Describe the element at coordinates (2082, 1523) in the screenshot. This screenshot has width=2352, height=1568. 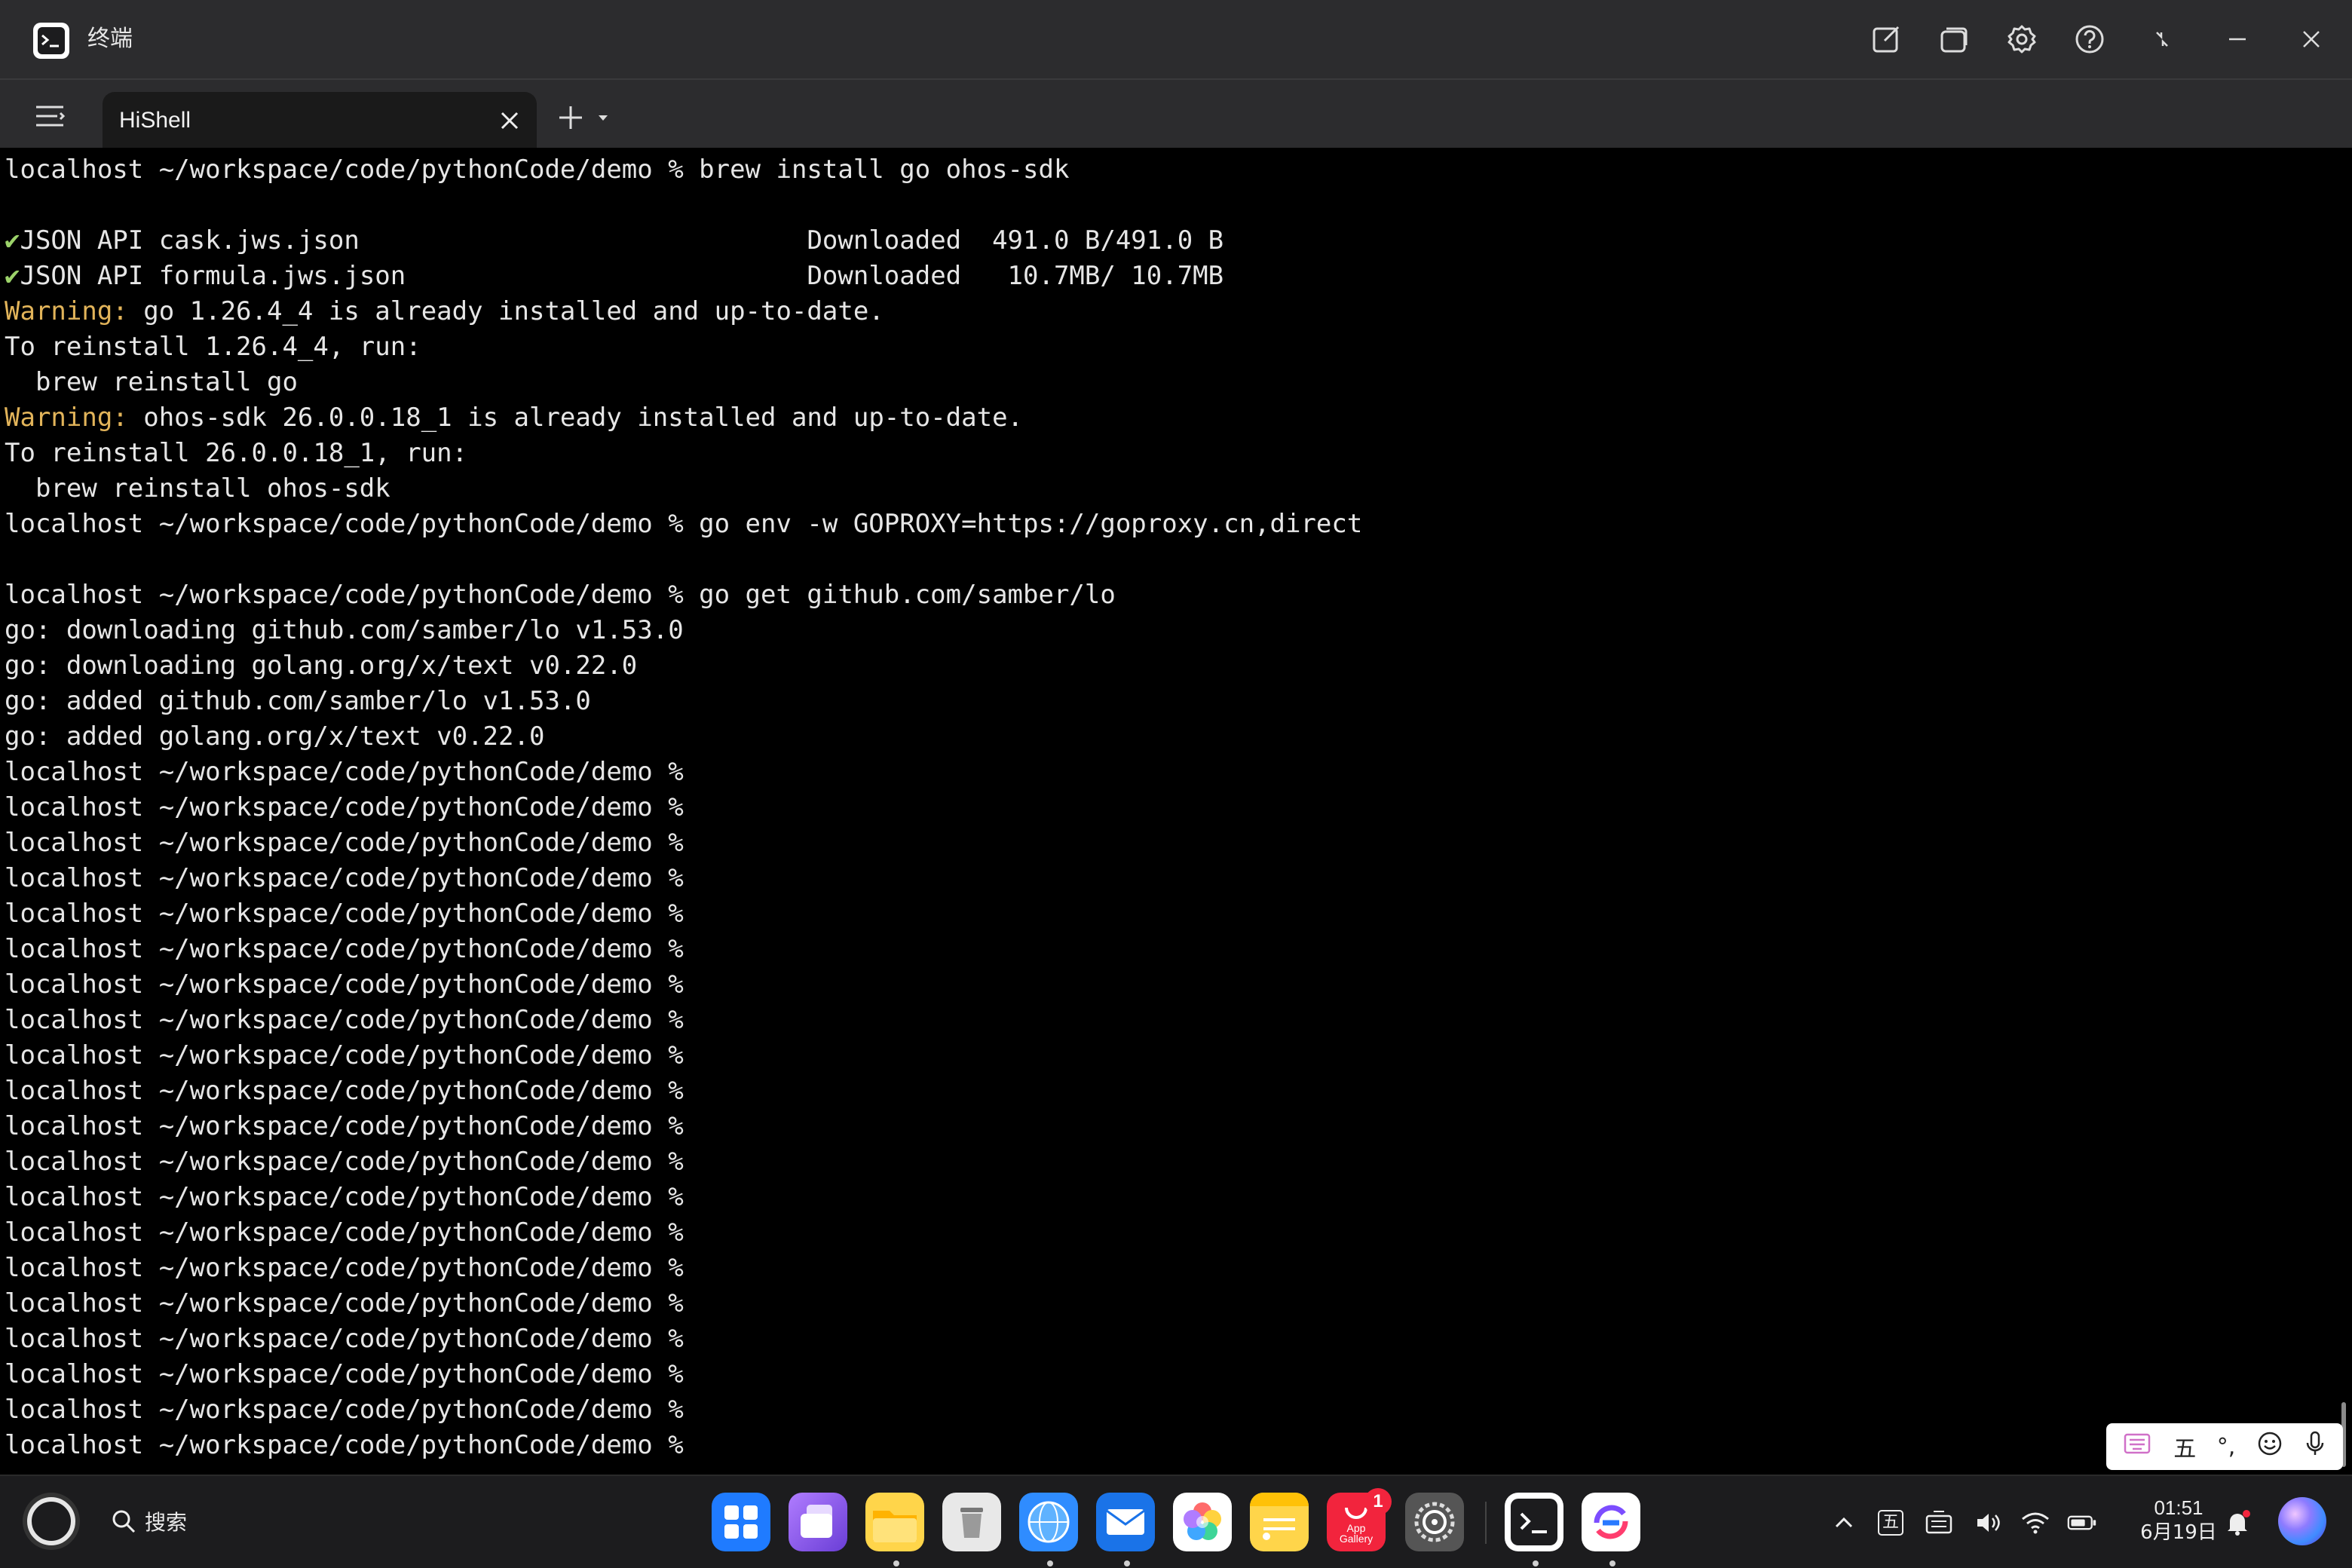
I see `battery-icon` at that location.